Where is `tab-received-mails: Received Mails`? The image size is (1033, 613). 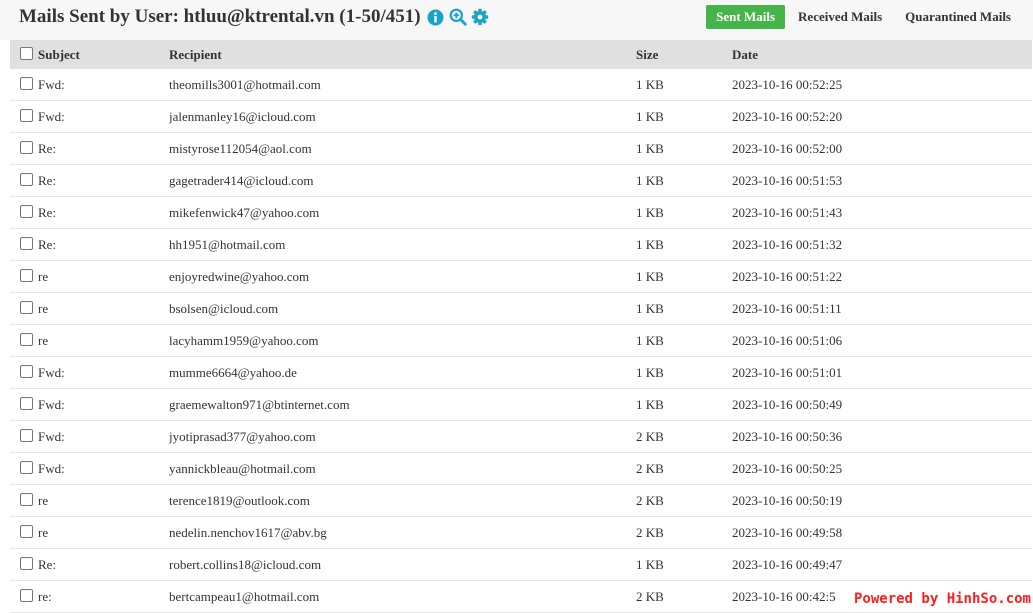
tab-received-mails: Received Mails is located at coordinates (840, 17).